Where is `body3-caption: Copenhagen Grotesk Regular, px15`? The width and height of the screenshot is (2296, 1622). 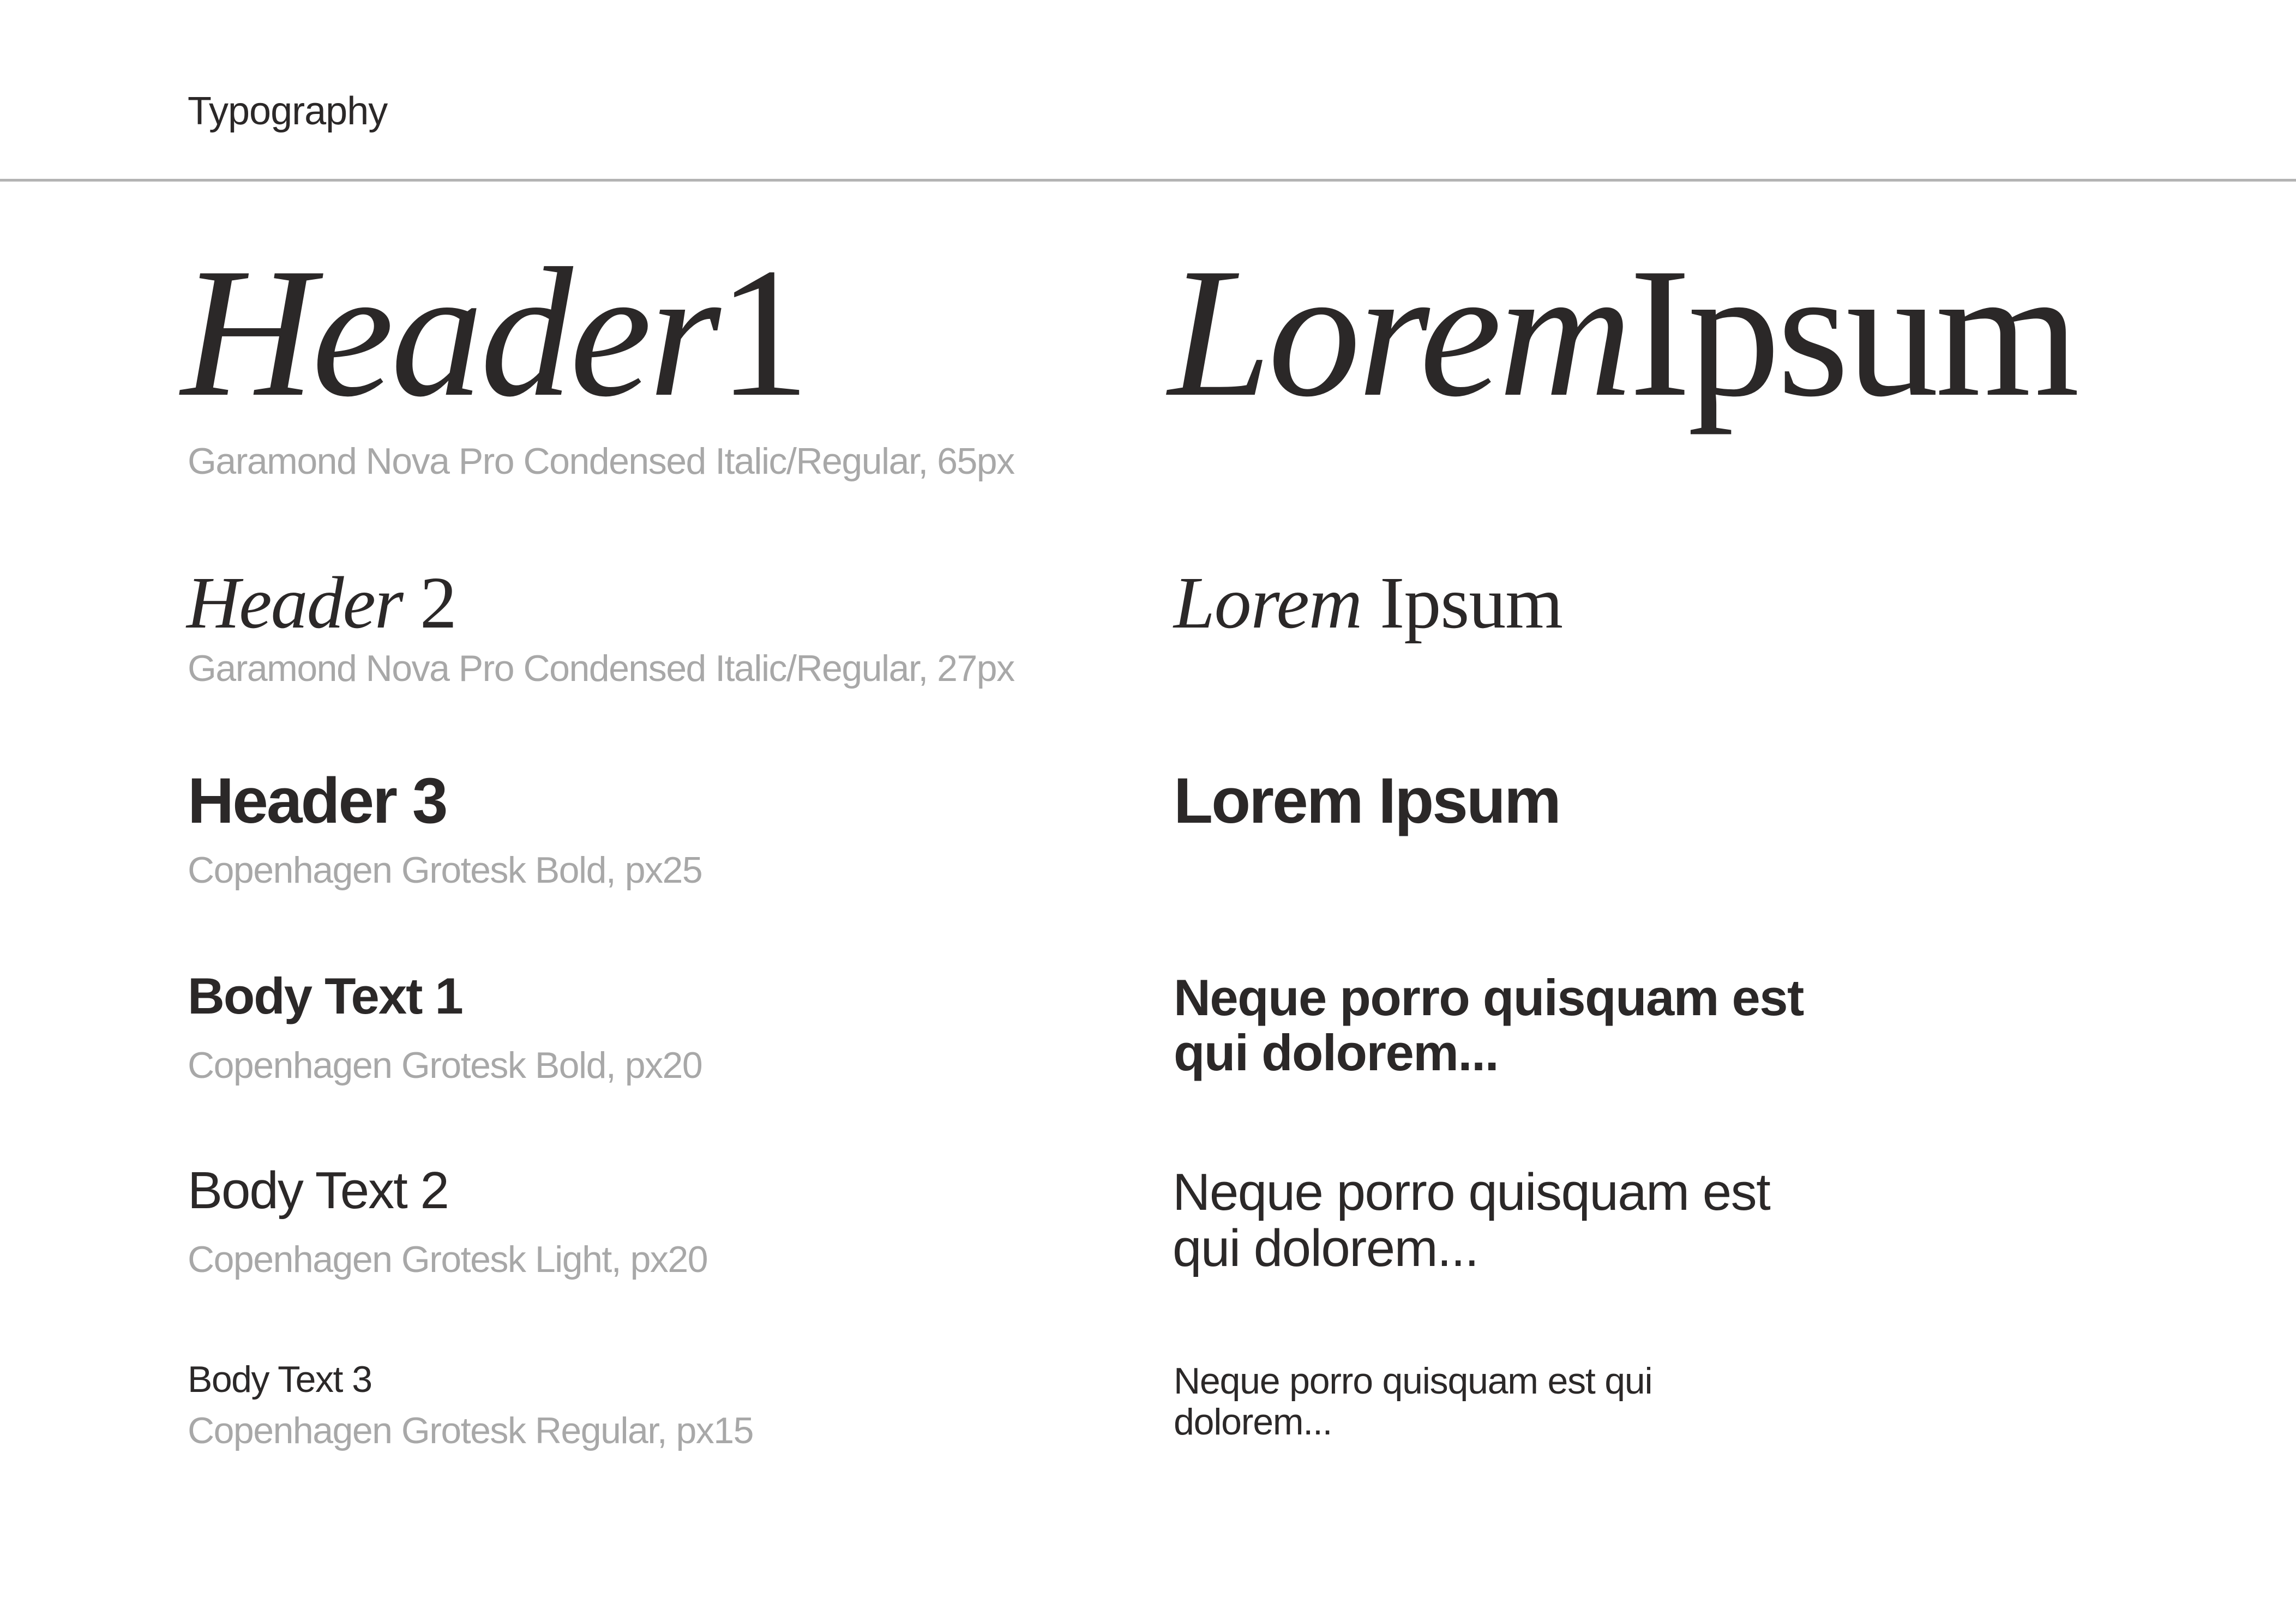 body3-caption: Copenhagen Grotesk Regular, px15 is located at coordinates (471, 1431).